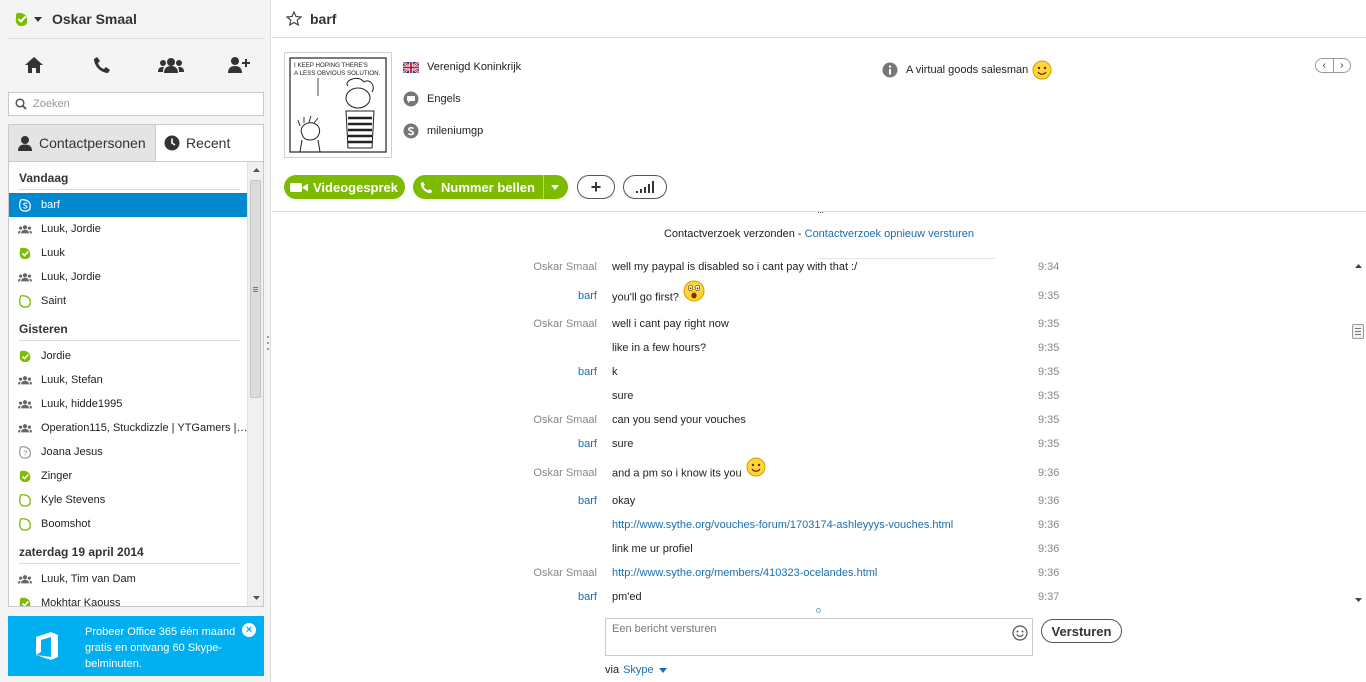 This screenshot has width=1366, height=682. What do you see at coordinates (128, 404) in the screenshot?
I see `recent-item: Luuk, hidde1995` at bounding box center [128, 404].